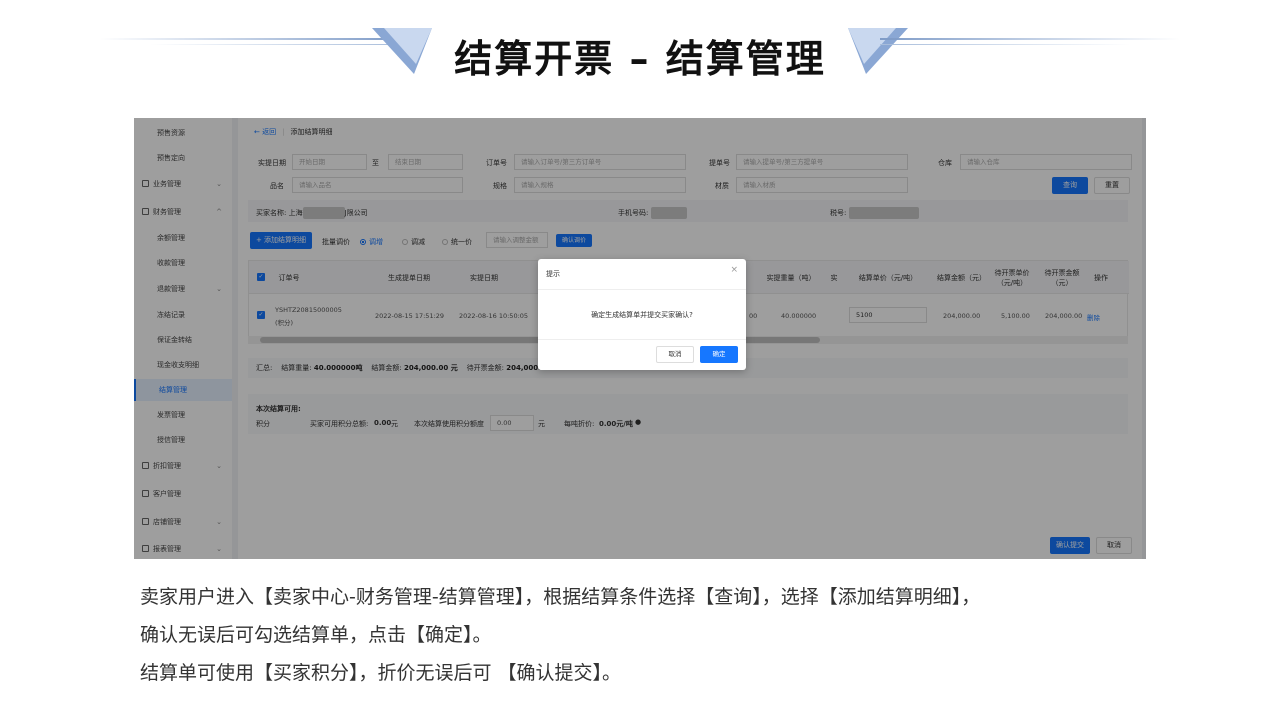 The width and height of the screenshot is (1280, 720). I want to click on caption-line-2: 确认无误后可勾选结算单，点击【确定】。, so click(316, 635).